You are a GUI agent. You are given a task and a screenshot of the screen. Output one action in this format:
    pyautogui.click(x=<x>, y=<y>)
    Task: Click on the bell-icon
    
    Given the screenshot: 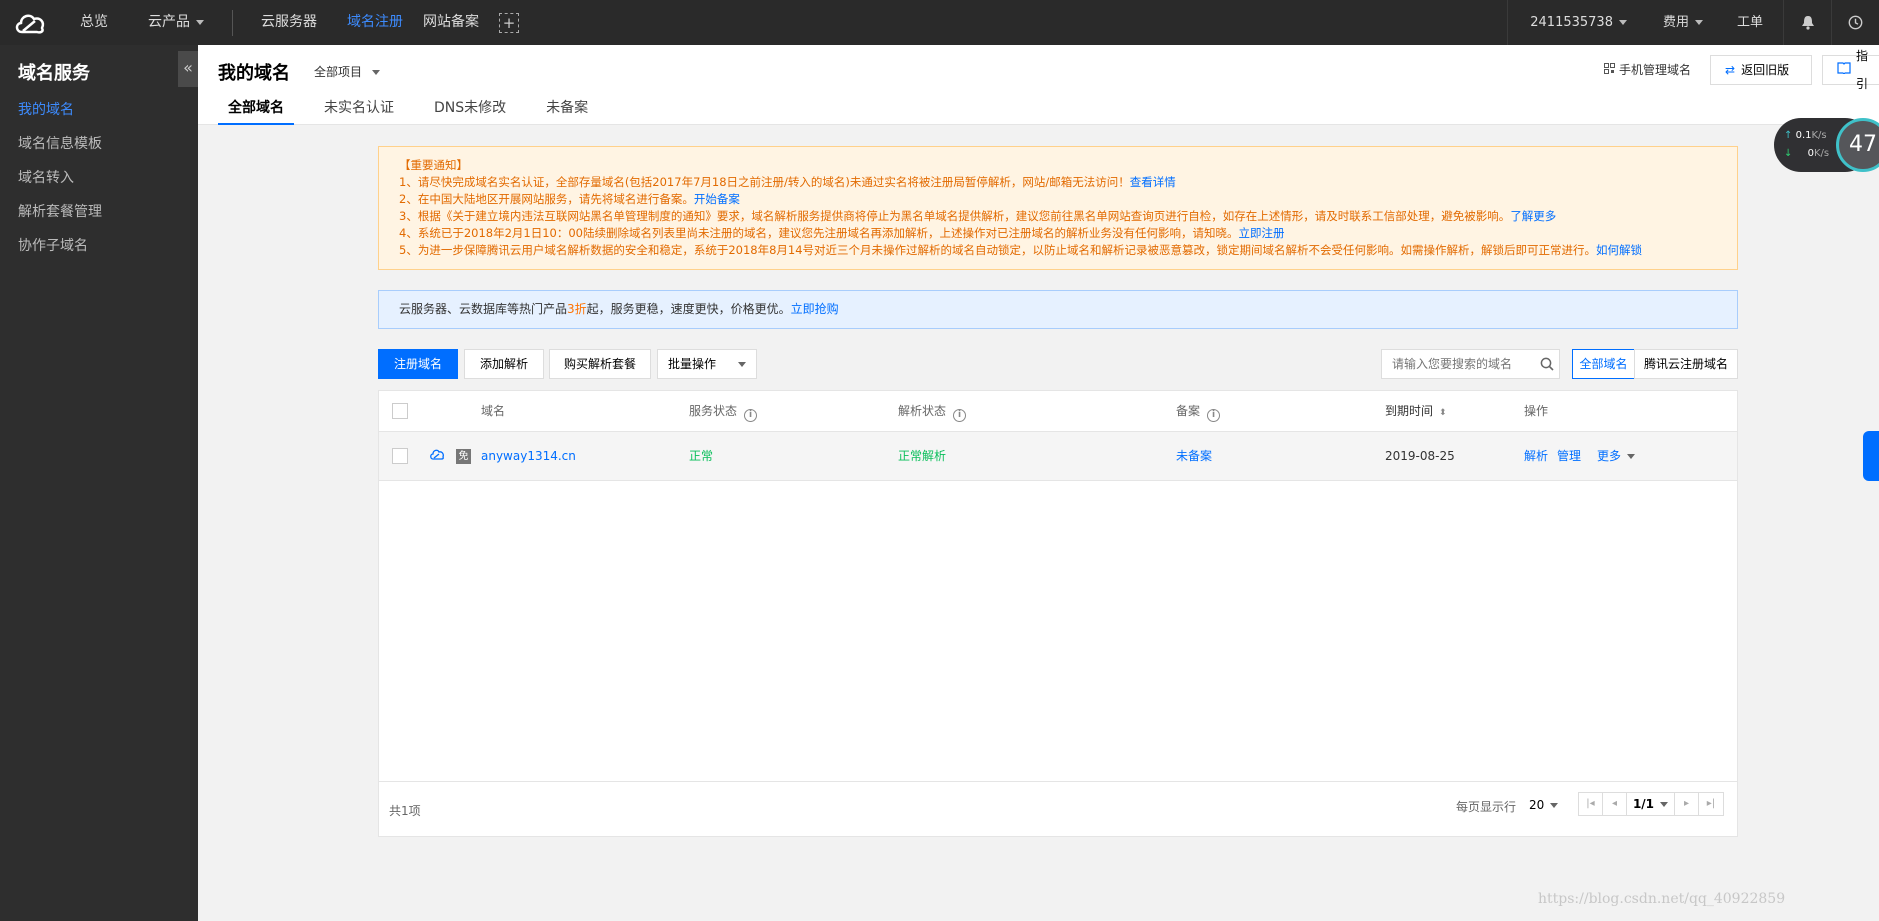 What is the action you would take?
    pyautogui.click(x=1807, y=22)
    